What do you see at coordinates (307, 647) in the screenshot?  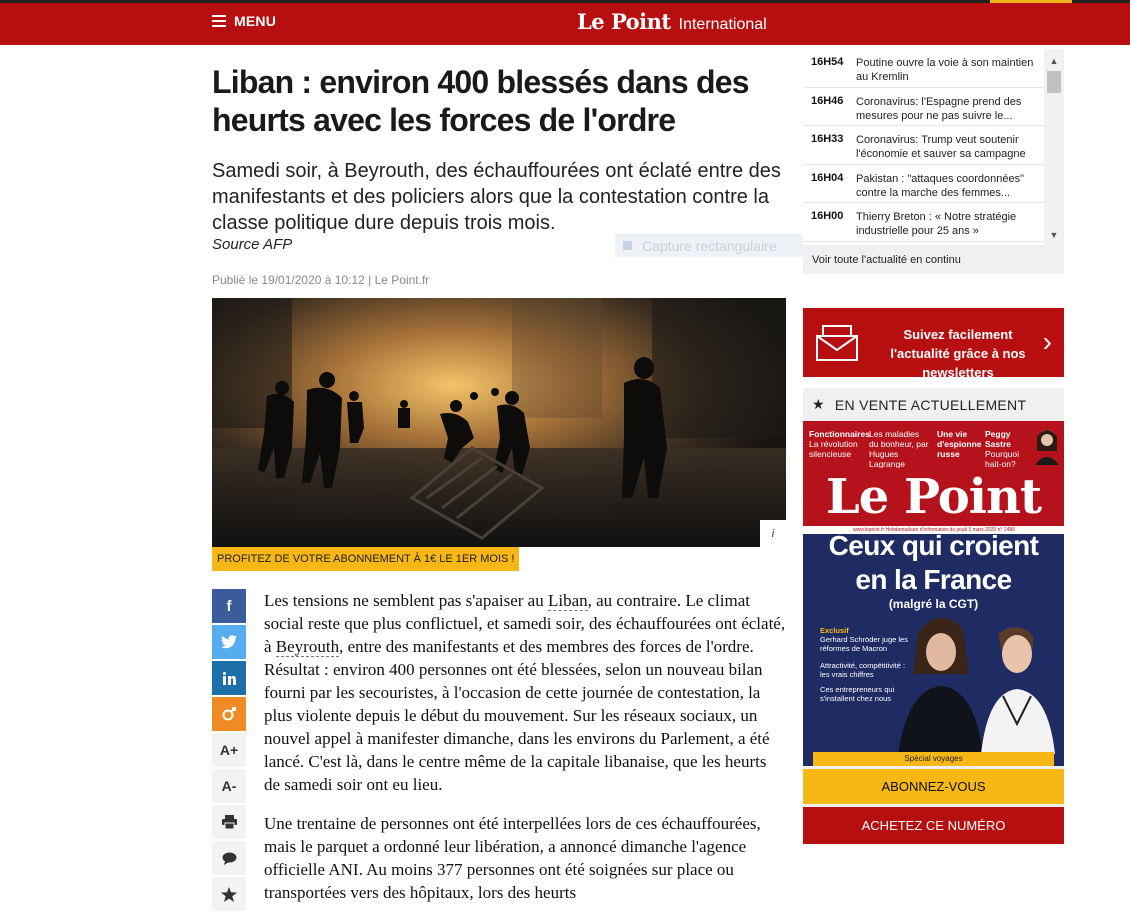 I see `link-beyrouth: Beyrouth` at bounding box center [307, 647].